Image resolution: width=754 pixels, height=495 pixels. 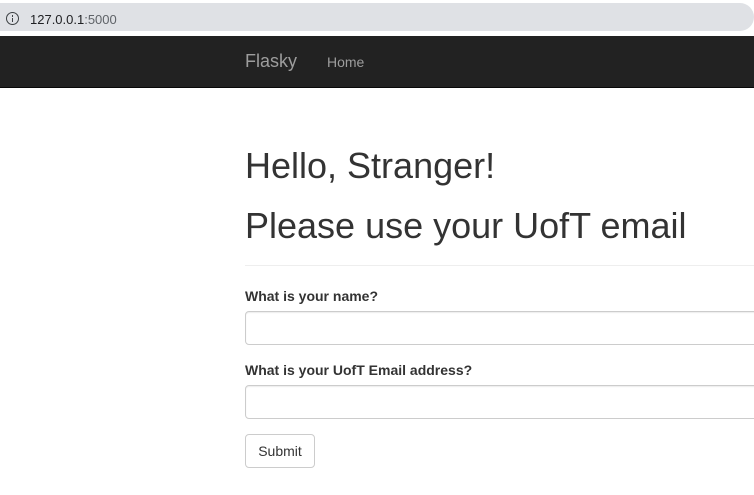 I want to click on submit-button: Submit, so click(x=280, y=451).